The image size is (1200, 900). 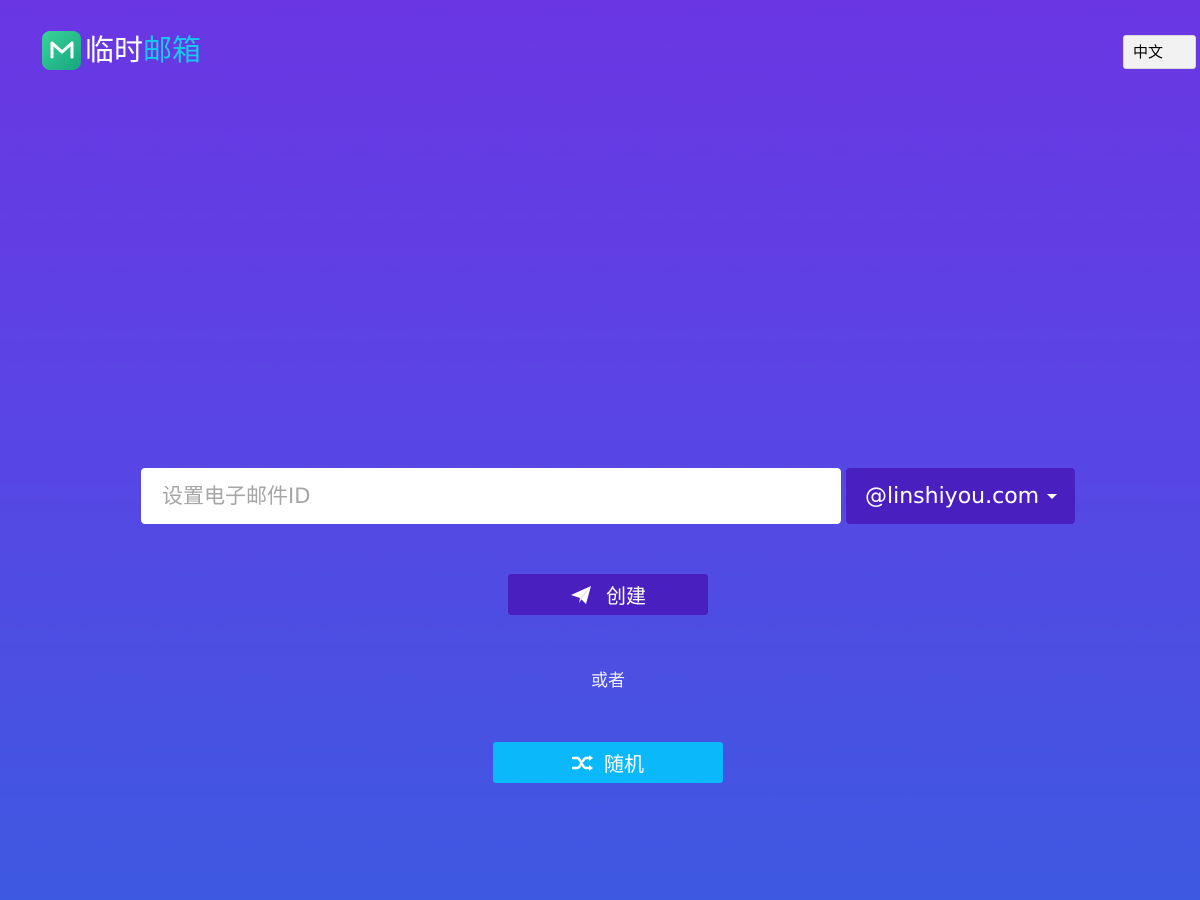 I want to click on create-button: 创建, so click(x=608, y=594).